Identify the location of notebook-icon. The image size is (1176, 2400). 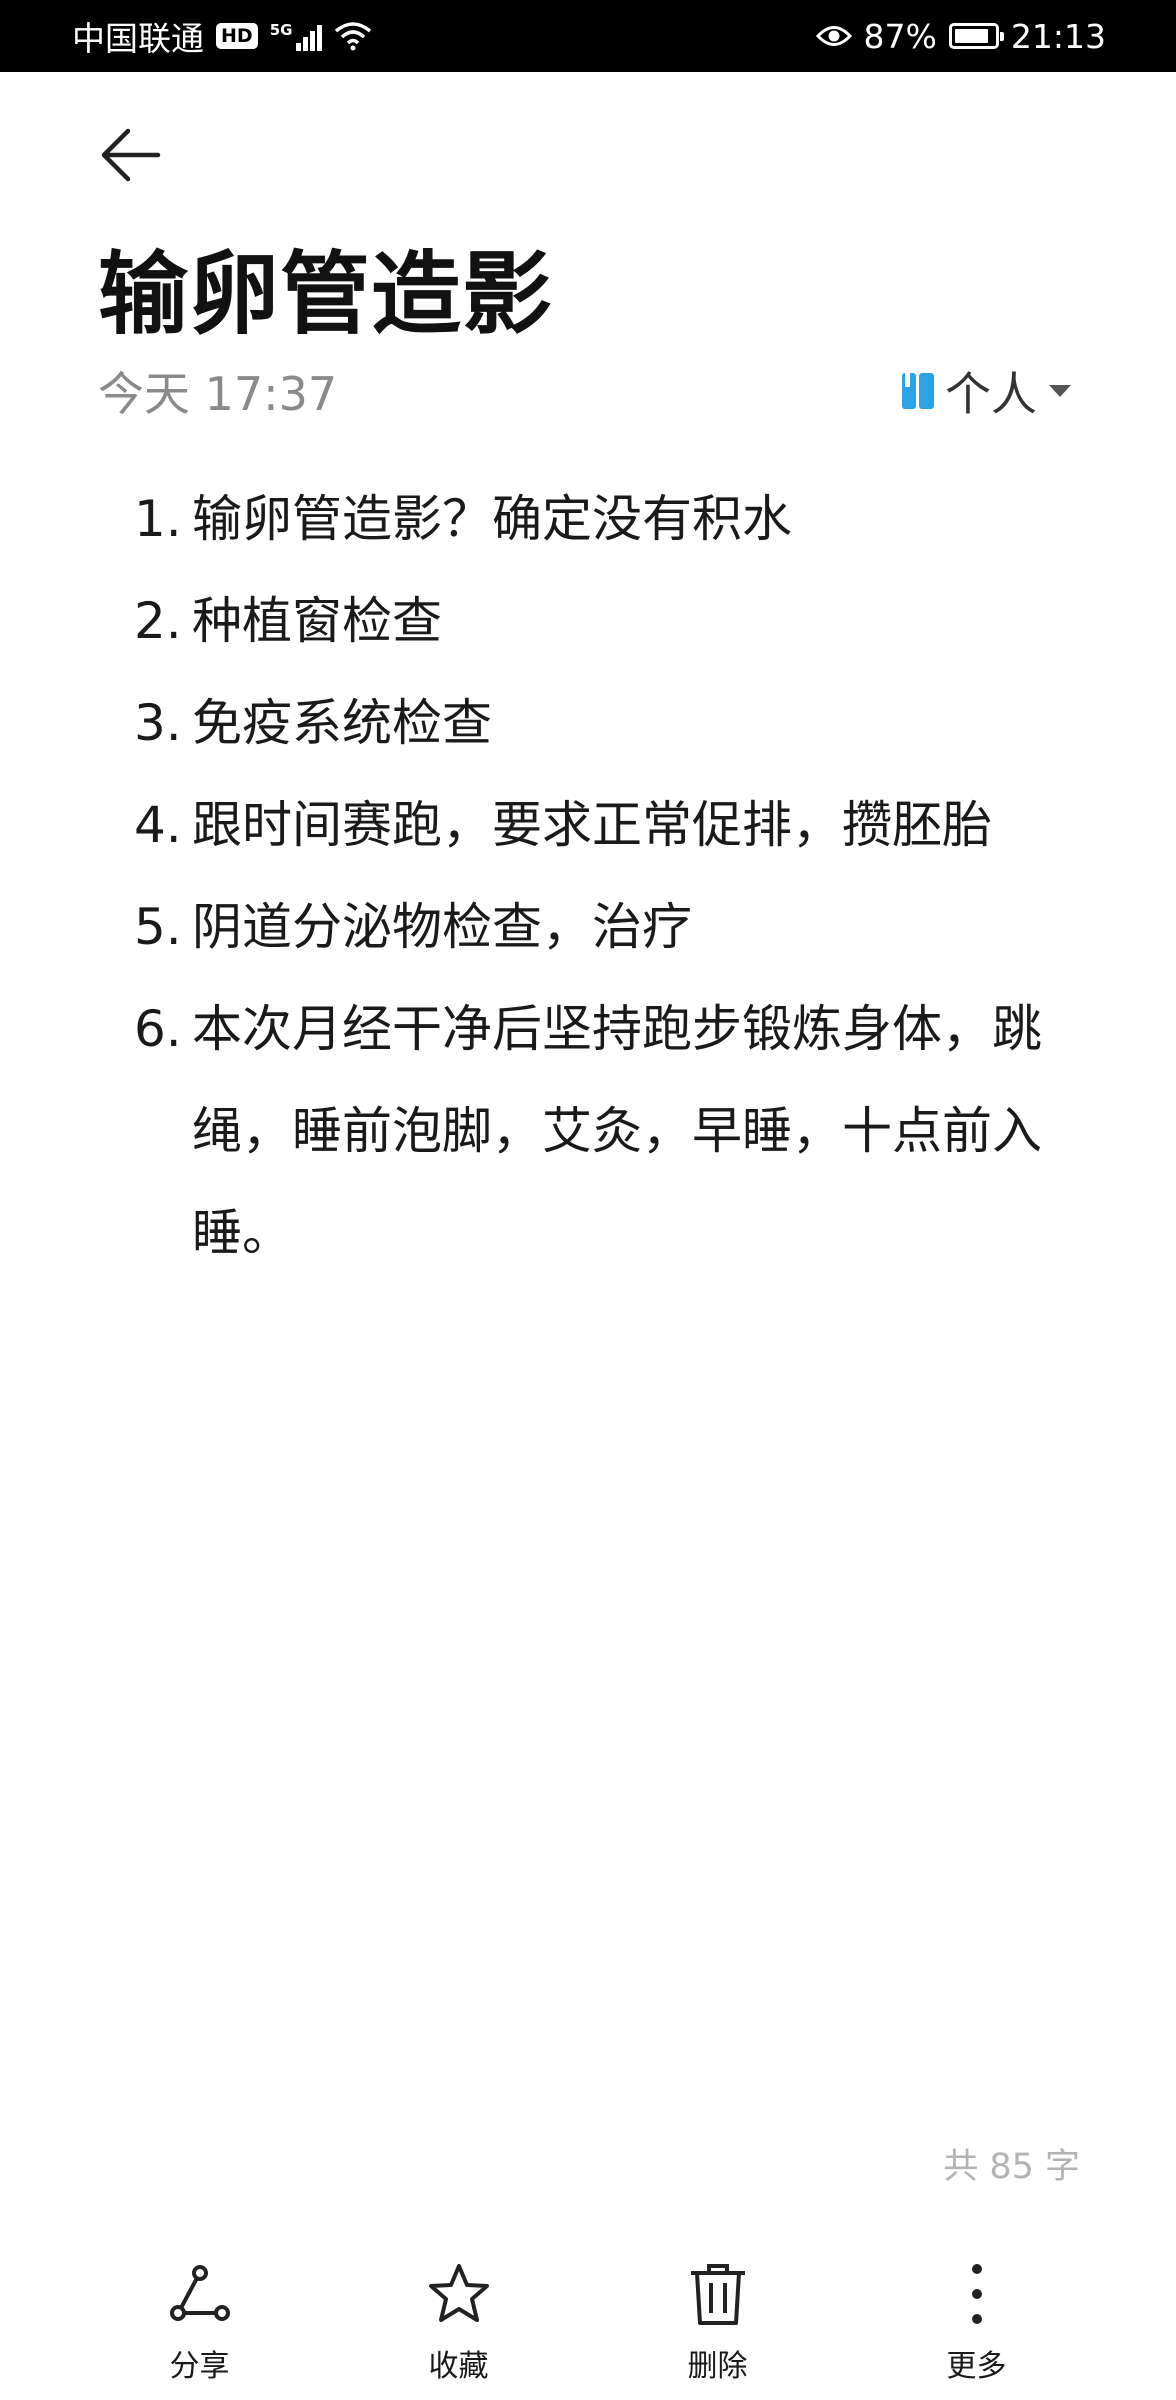
(918, 391).